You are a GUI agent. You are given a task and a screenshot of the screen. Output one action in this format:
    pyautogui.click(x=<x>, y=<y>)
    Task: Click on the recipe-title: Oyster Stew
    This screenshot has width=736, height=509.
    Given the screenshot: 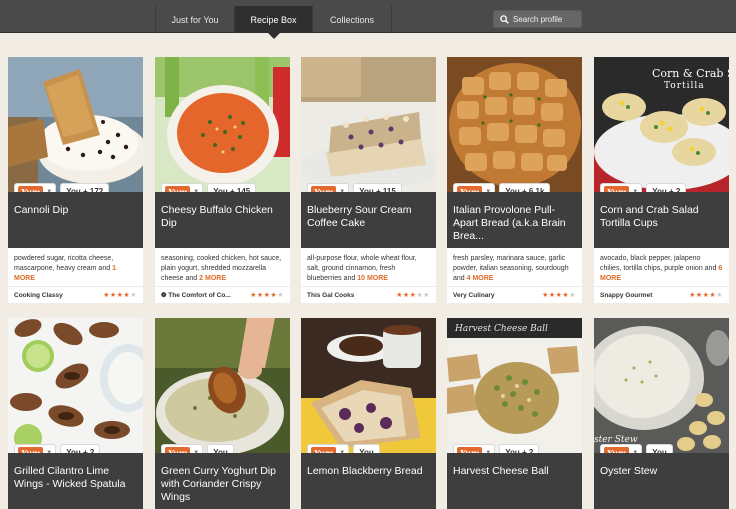 What is the action you would take?
    pyautogui.click(x=661, y=481)
    